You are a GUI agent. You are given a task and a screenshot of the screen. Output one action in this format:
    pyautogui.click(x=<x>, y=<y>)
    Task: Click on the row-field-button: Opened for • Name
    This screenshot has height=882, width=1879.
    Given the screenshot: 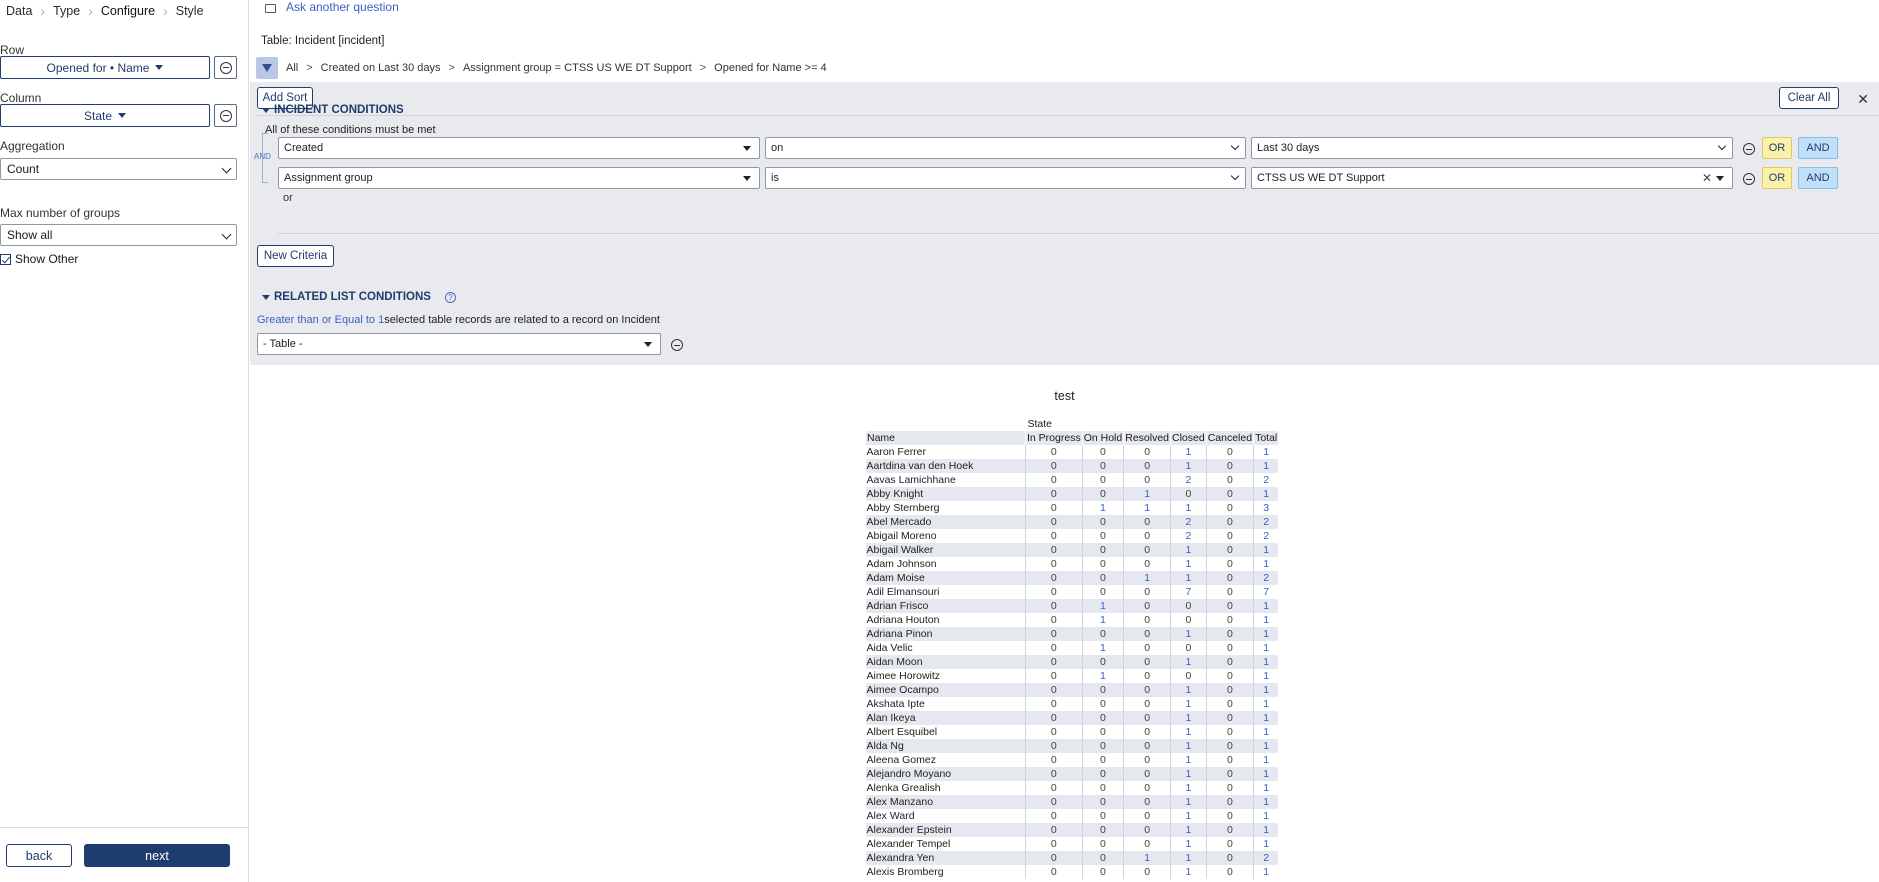 What is the action you would take?
    pyautogui.click(x=105, y=67)
    